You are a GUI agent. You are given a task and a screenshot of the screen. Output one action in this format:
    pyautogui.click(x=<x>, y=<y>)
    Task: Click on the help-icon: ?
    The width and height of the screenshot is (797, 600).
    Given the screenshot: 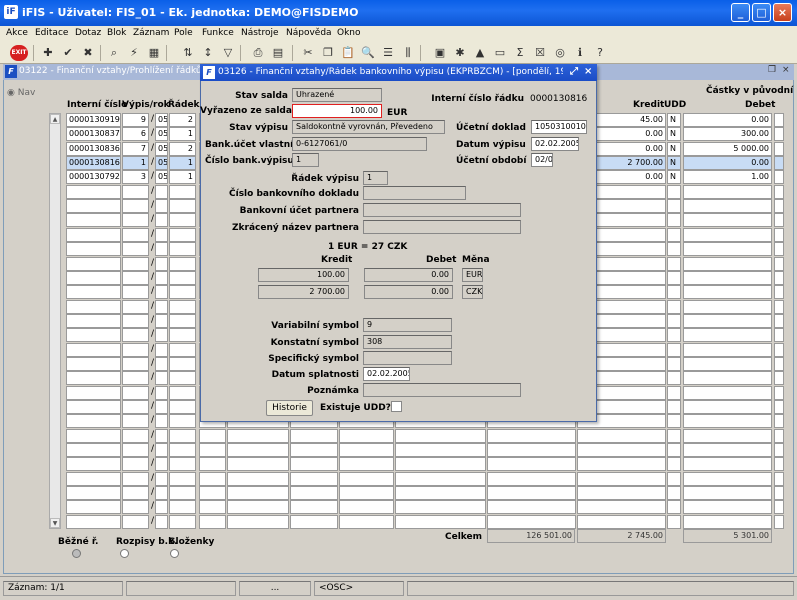 What is the action you would take?
    pyautogui.click(x=600, y=53)
    